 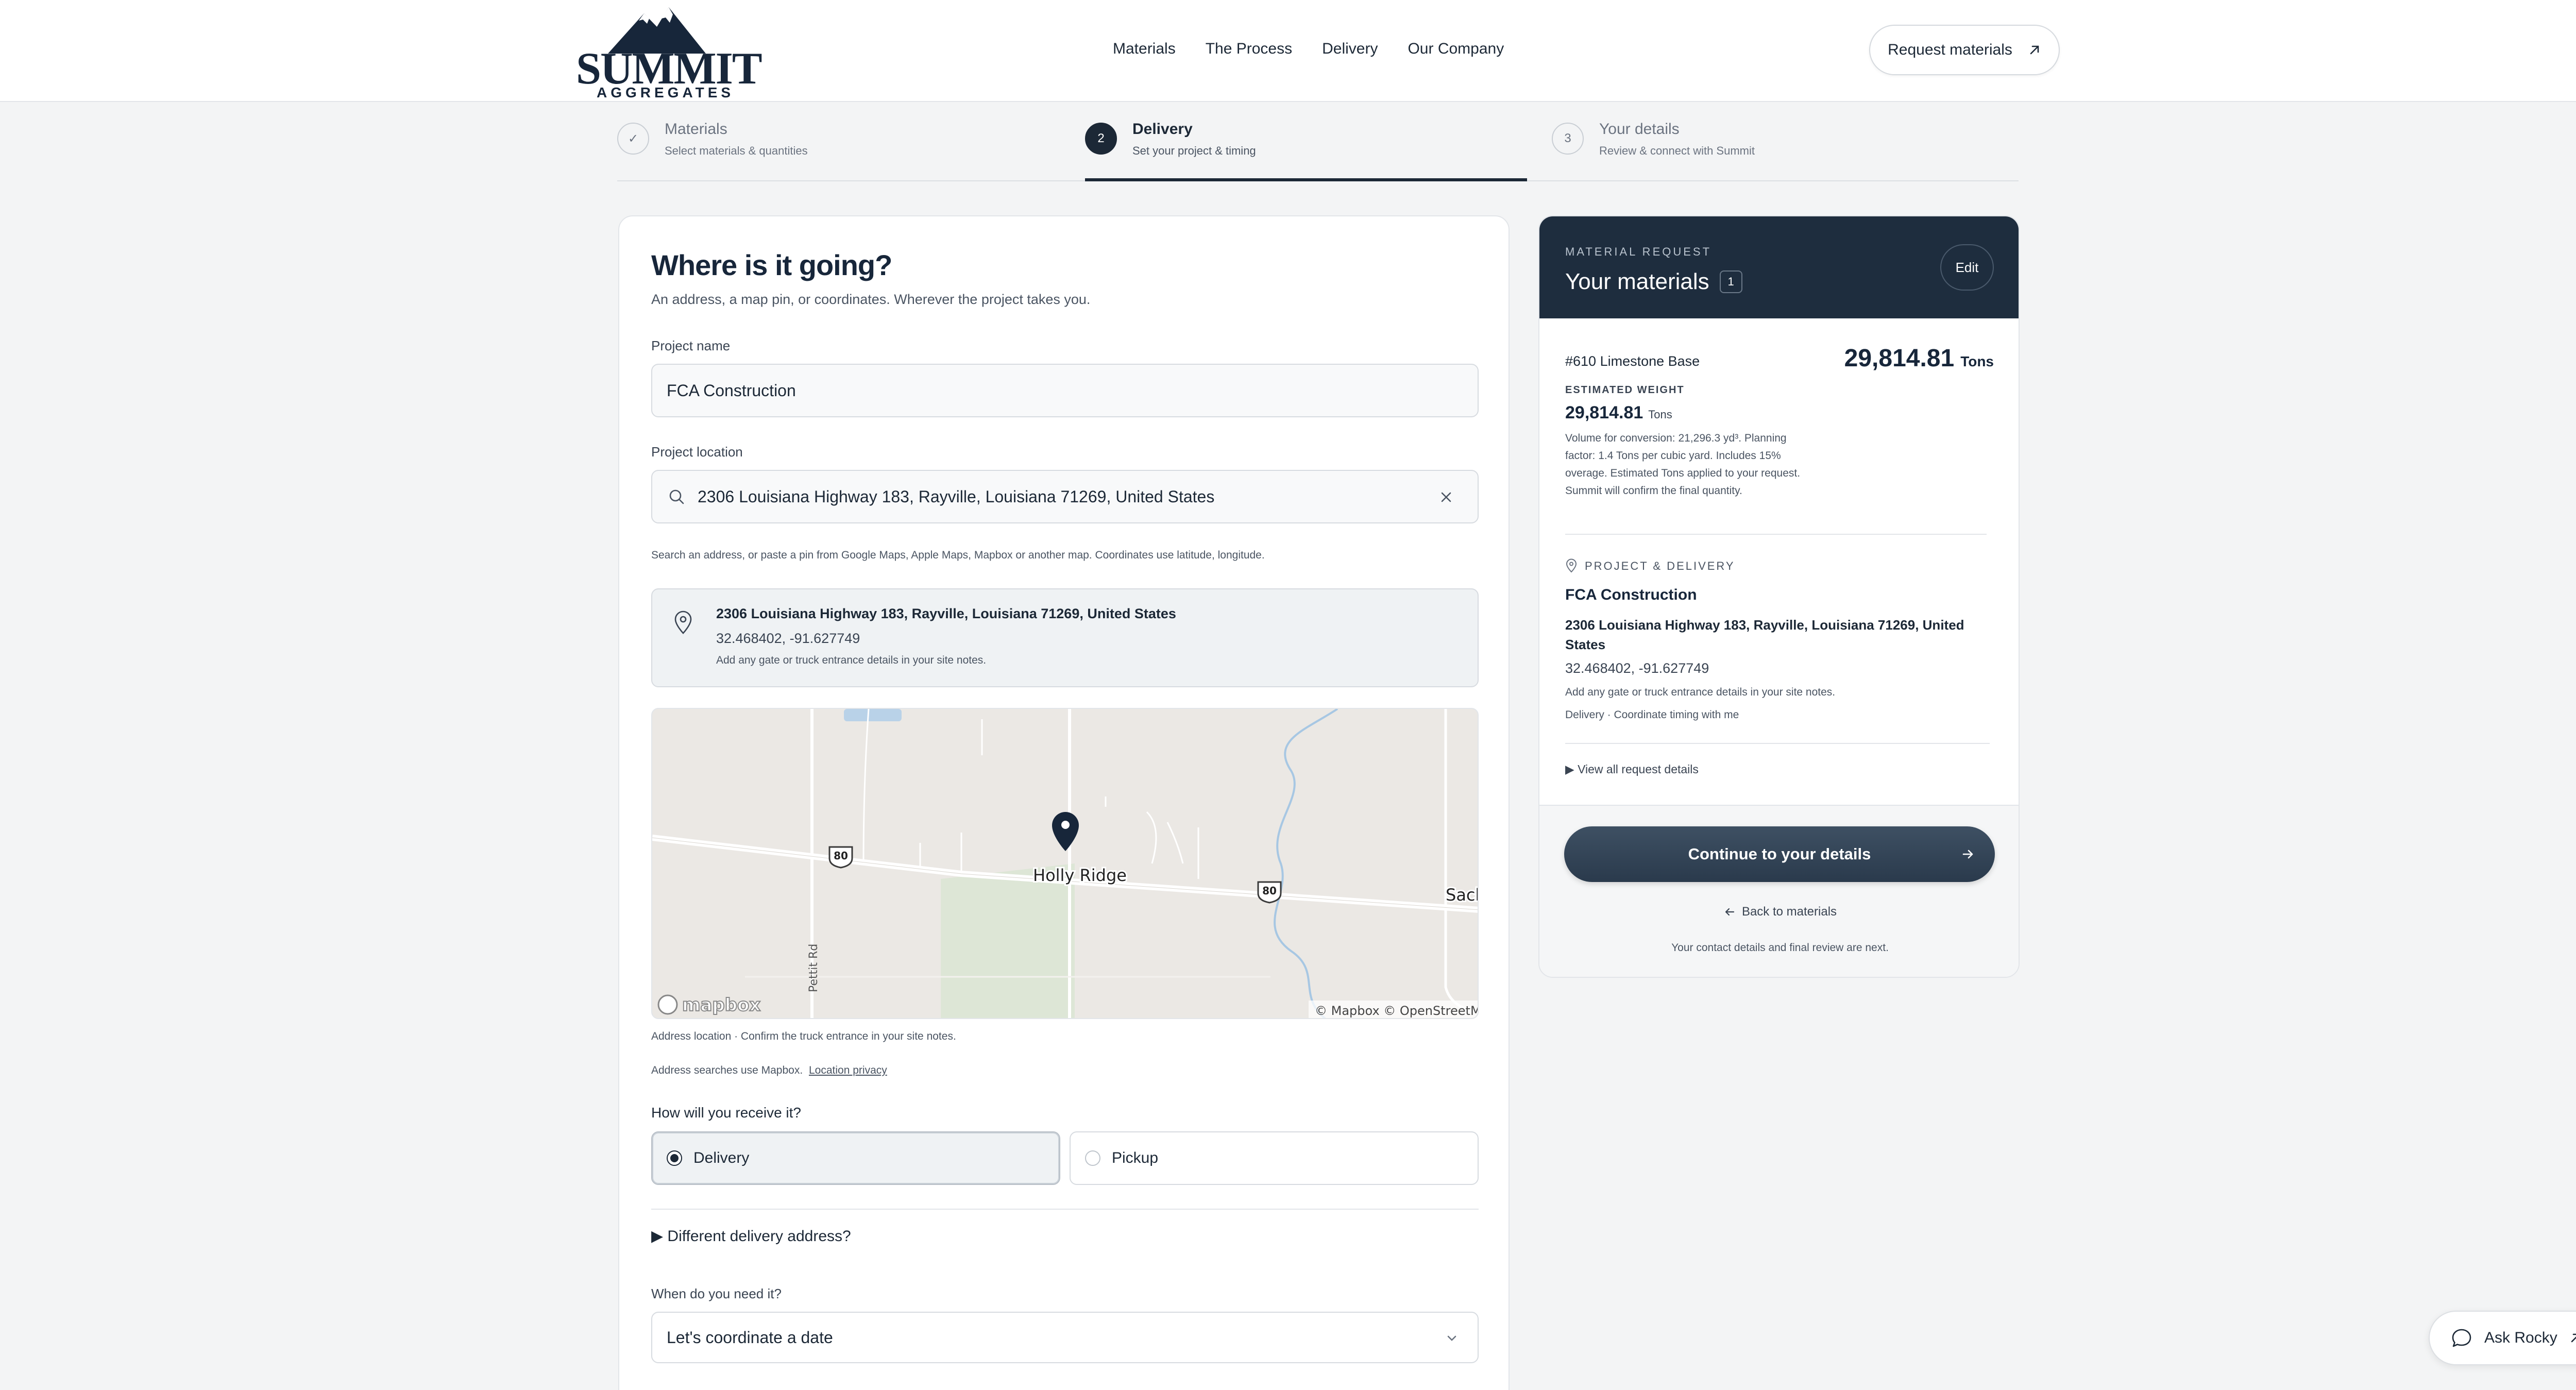 I want to click on edit-materials-button: Edit, so click(x=1967, y=268).